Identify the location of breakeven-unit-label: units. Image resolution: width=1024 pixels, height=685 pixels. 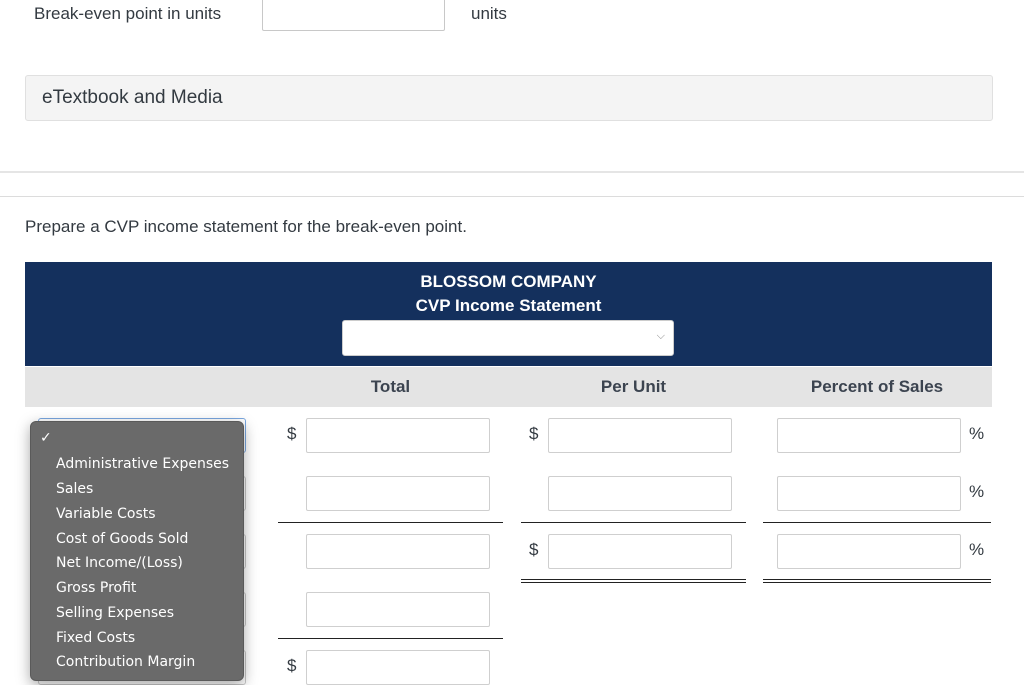
(489, 13).